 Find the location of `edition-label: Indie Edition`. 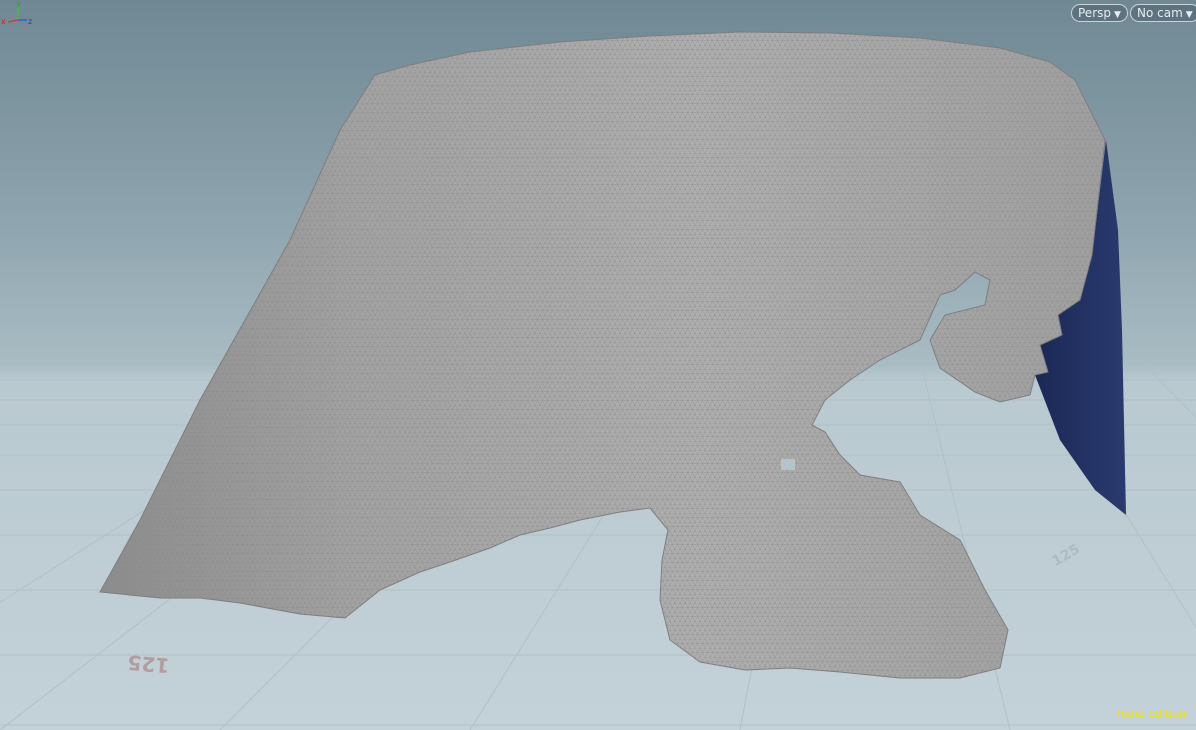

edition-label: Indie Edition is located at coordinates (1151, 713).